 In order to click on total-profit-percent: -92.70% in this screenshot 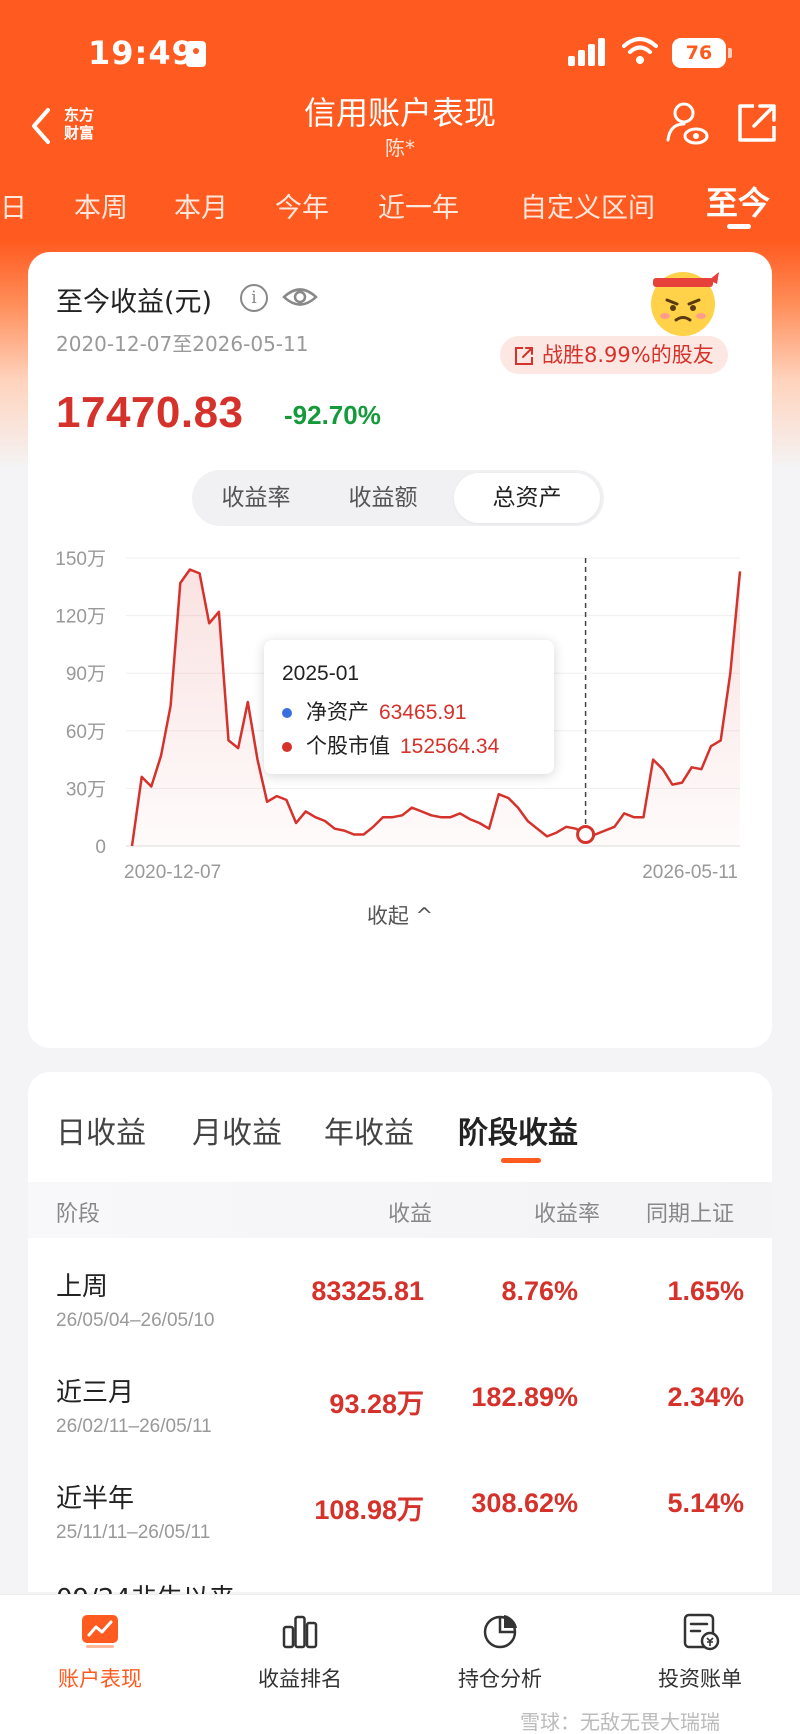, I will do `click(332, 415)`.